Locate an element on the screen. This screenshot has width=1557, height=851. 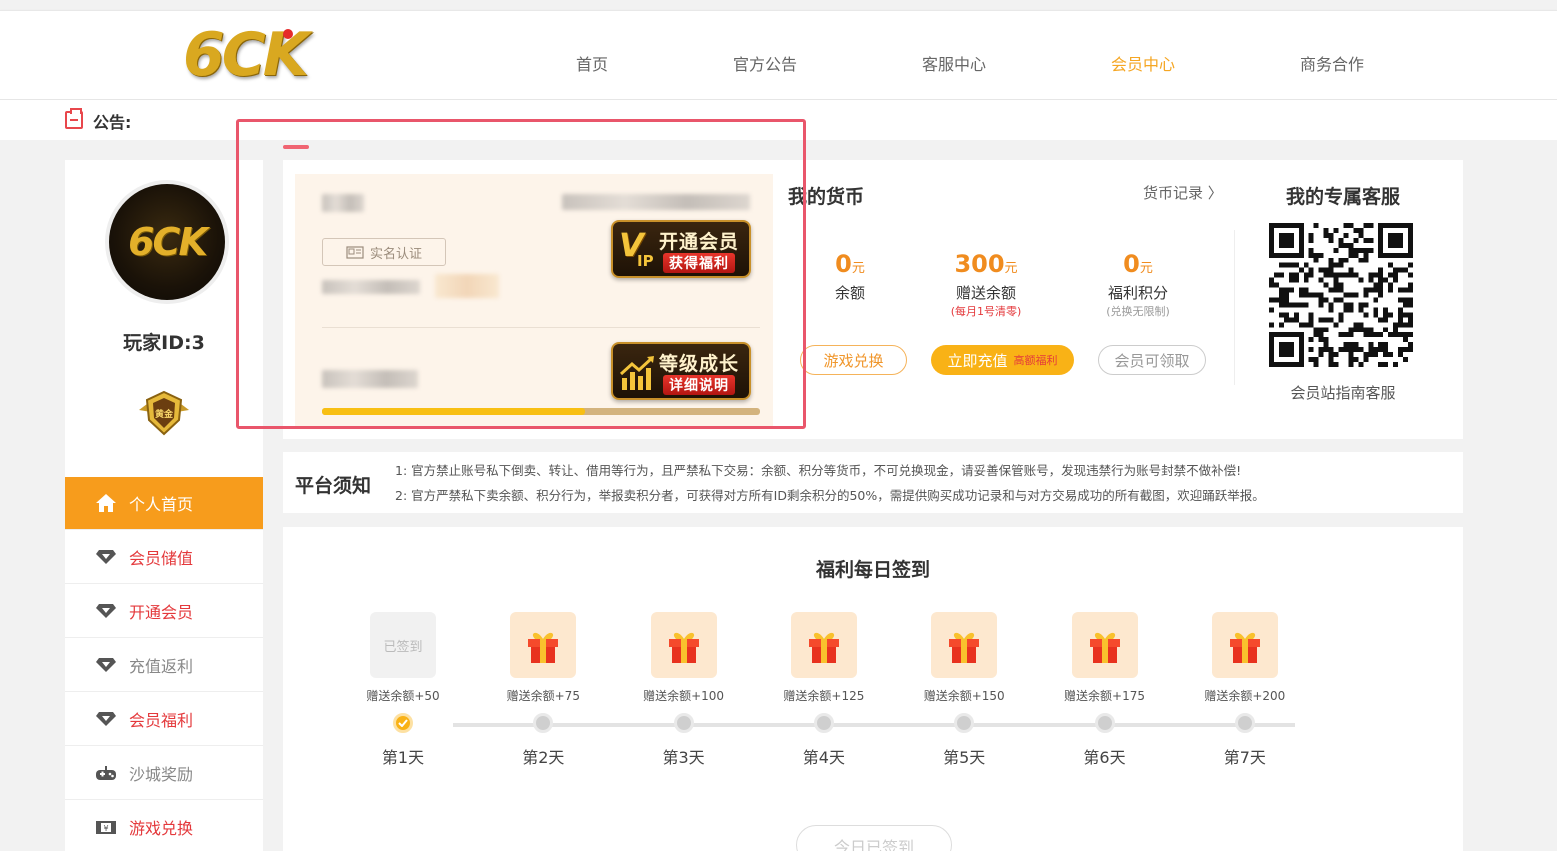
day-reward: 赠送余额+75 is located at coordinates (543, 696).